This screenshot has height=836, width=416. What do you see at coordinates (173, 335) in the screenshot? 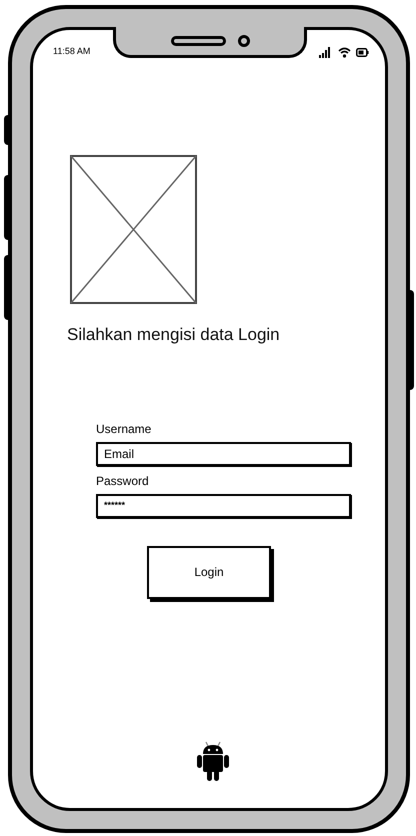
I see `heading: Silahkan mengisi data Login` at bounding box center [173, 335].